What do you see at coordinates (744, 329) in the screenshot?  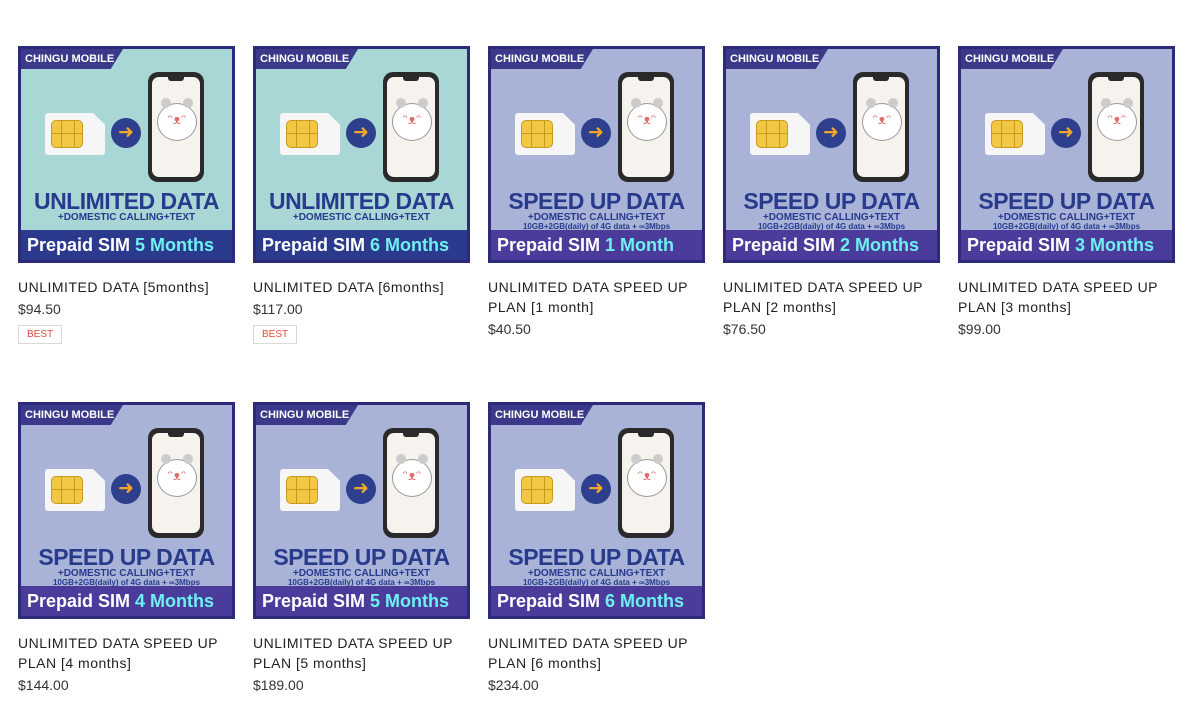 I see `product-price: $76.50` at bounding box center [744, 329].